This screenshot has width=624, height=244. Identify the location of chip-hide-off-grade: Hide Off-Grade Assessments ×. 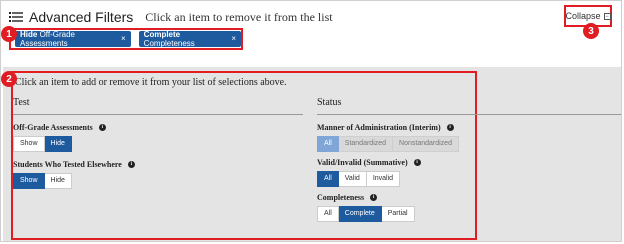
(73, 39).